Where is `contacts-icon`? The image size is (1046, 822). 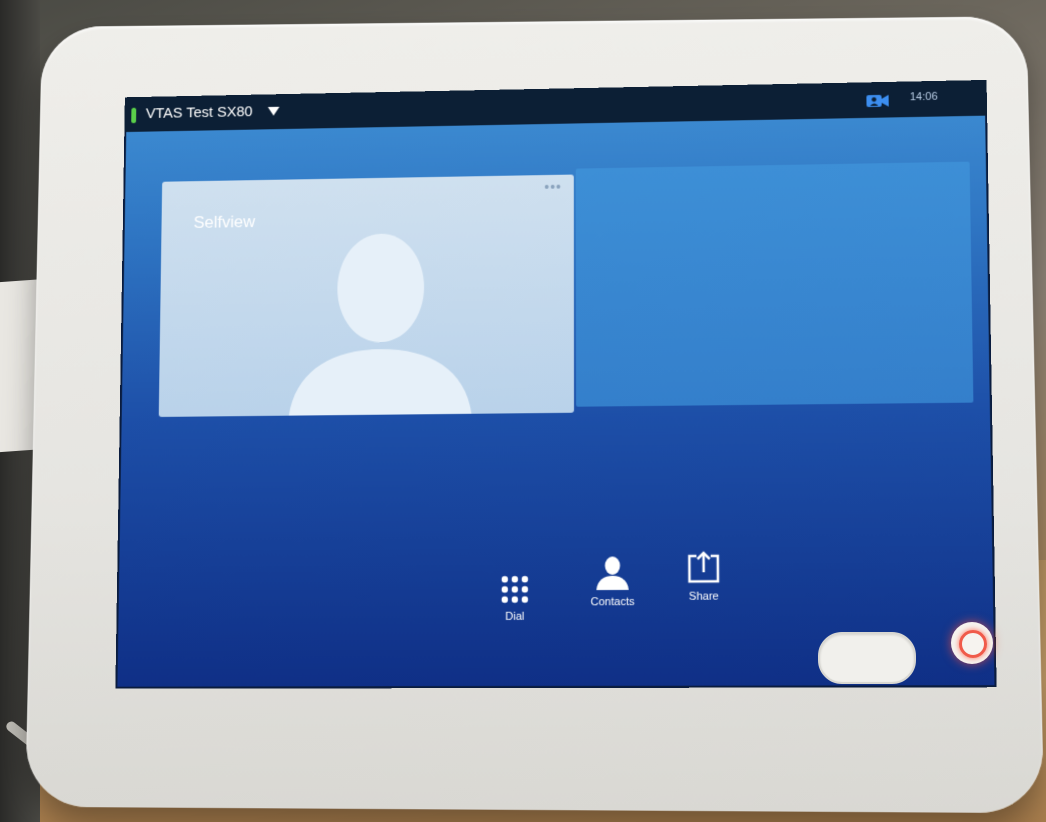
contacts-icon is located at coordinates (612, 573).